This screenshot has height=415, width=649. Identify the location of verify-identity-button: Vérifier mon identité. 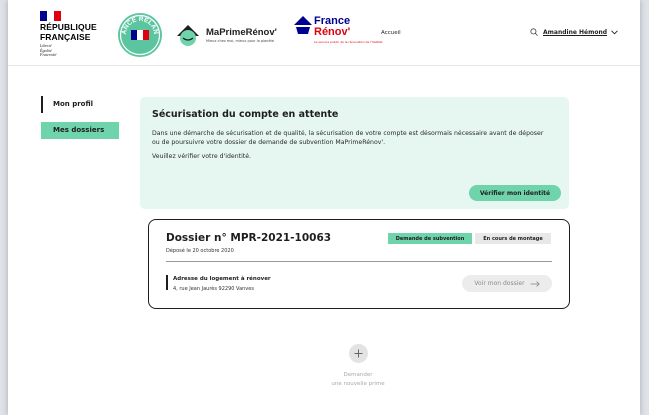
(515, 193).